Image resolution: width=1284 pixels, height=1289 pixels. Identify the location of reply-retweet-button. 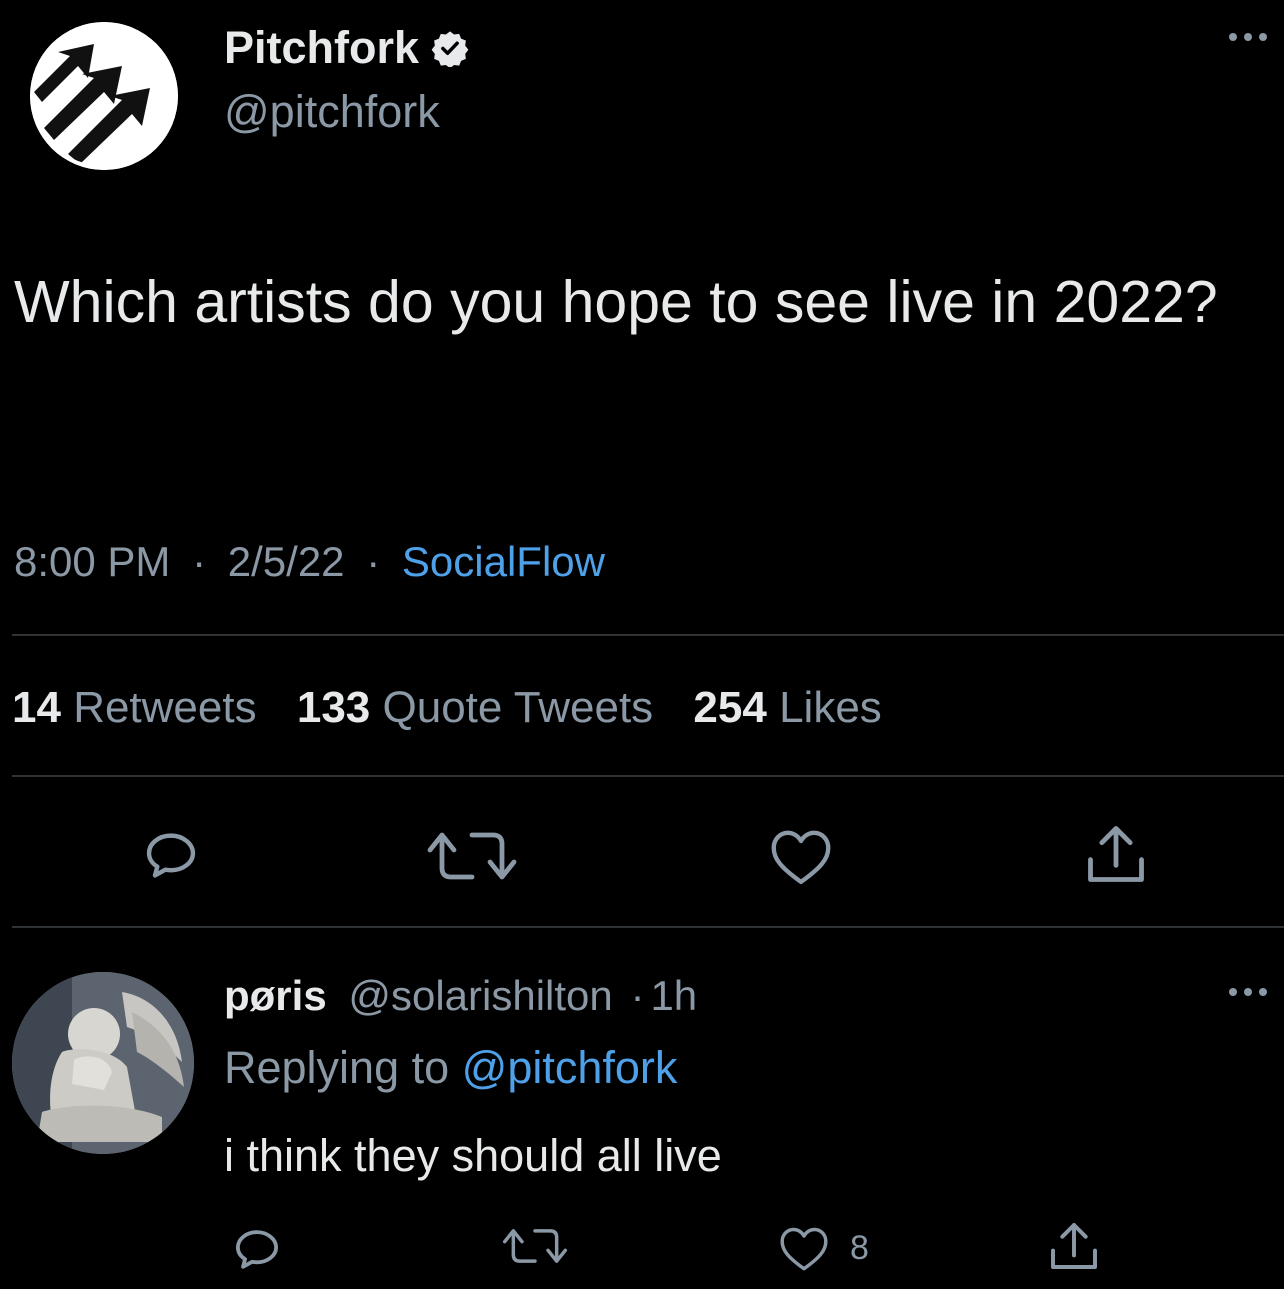
(535, 1246).